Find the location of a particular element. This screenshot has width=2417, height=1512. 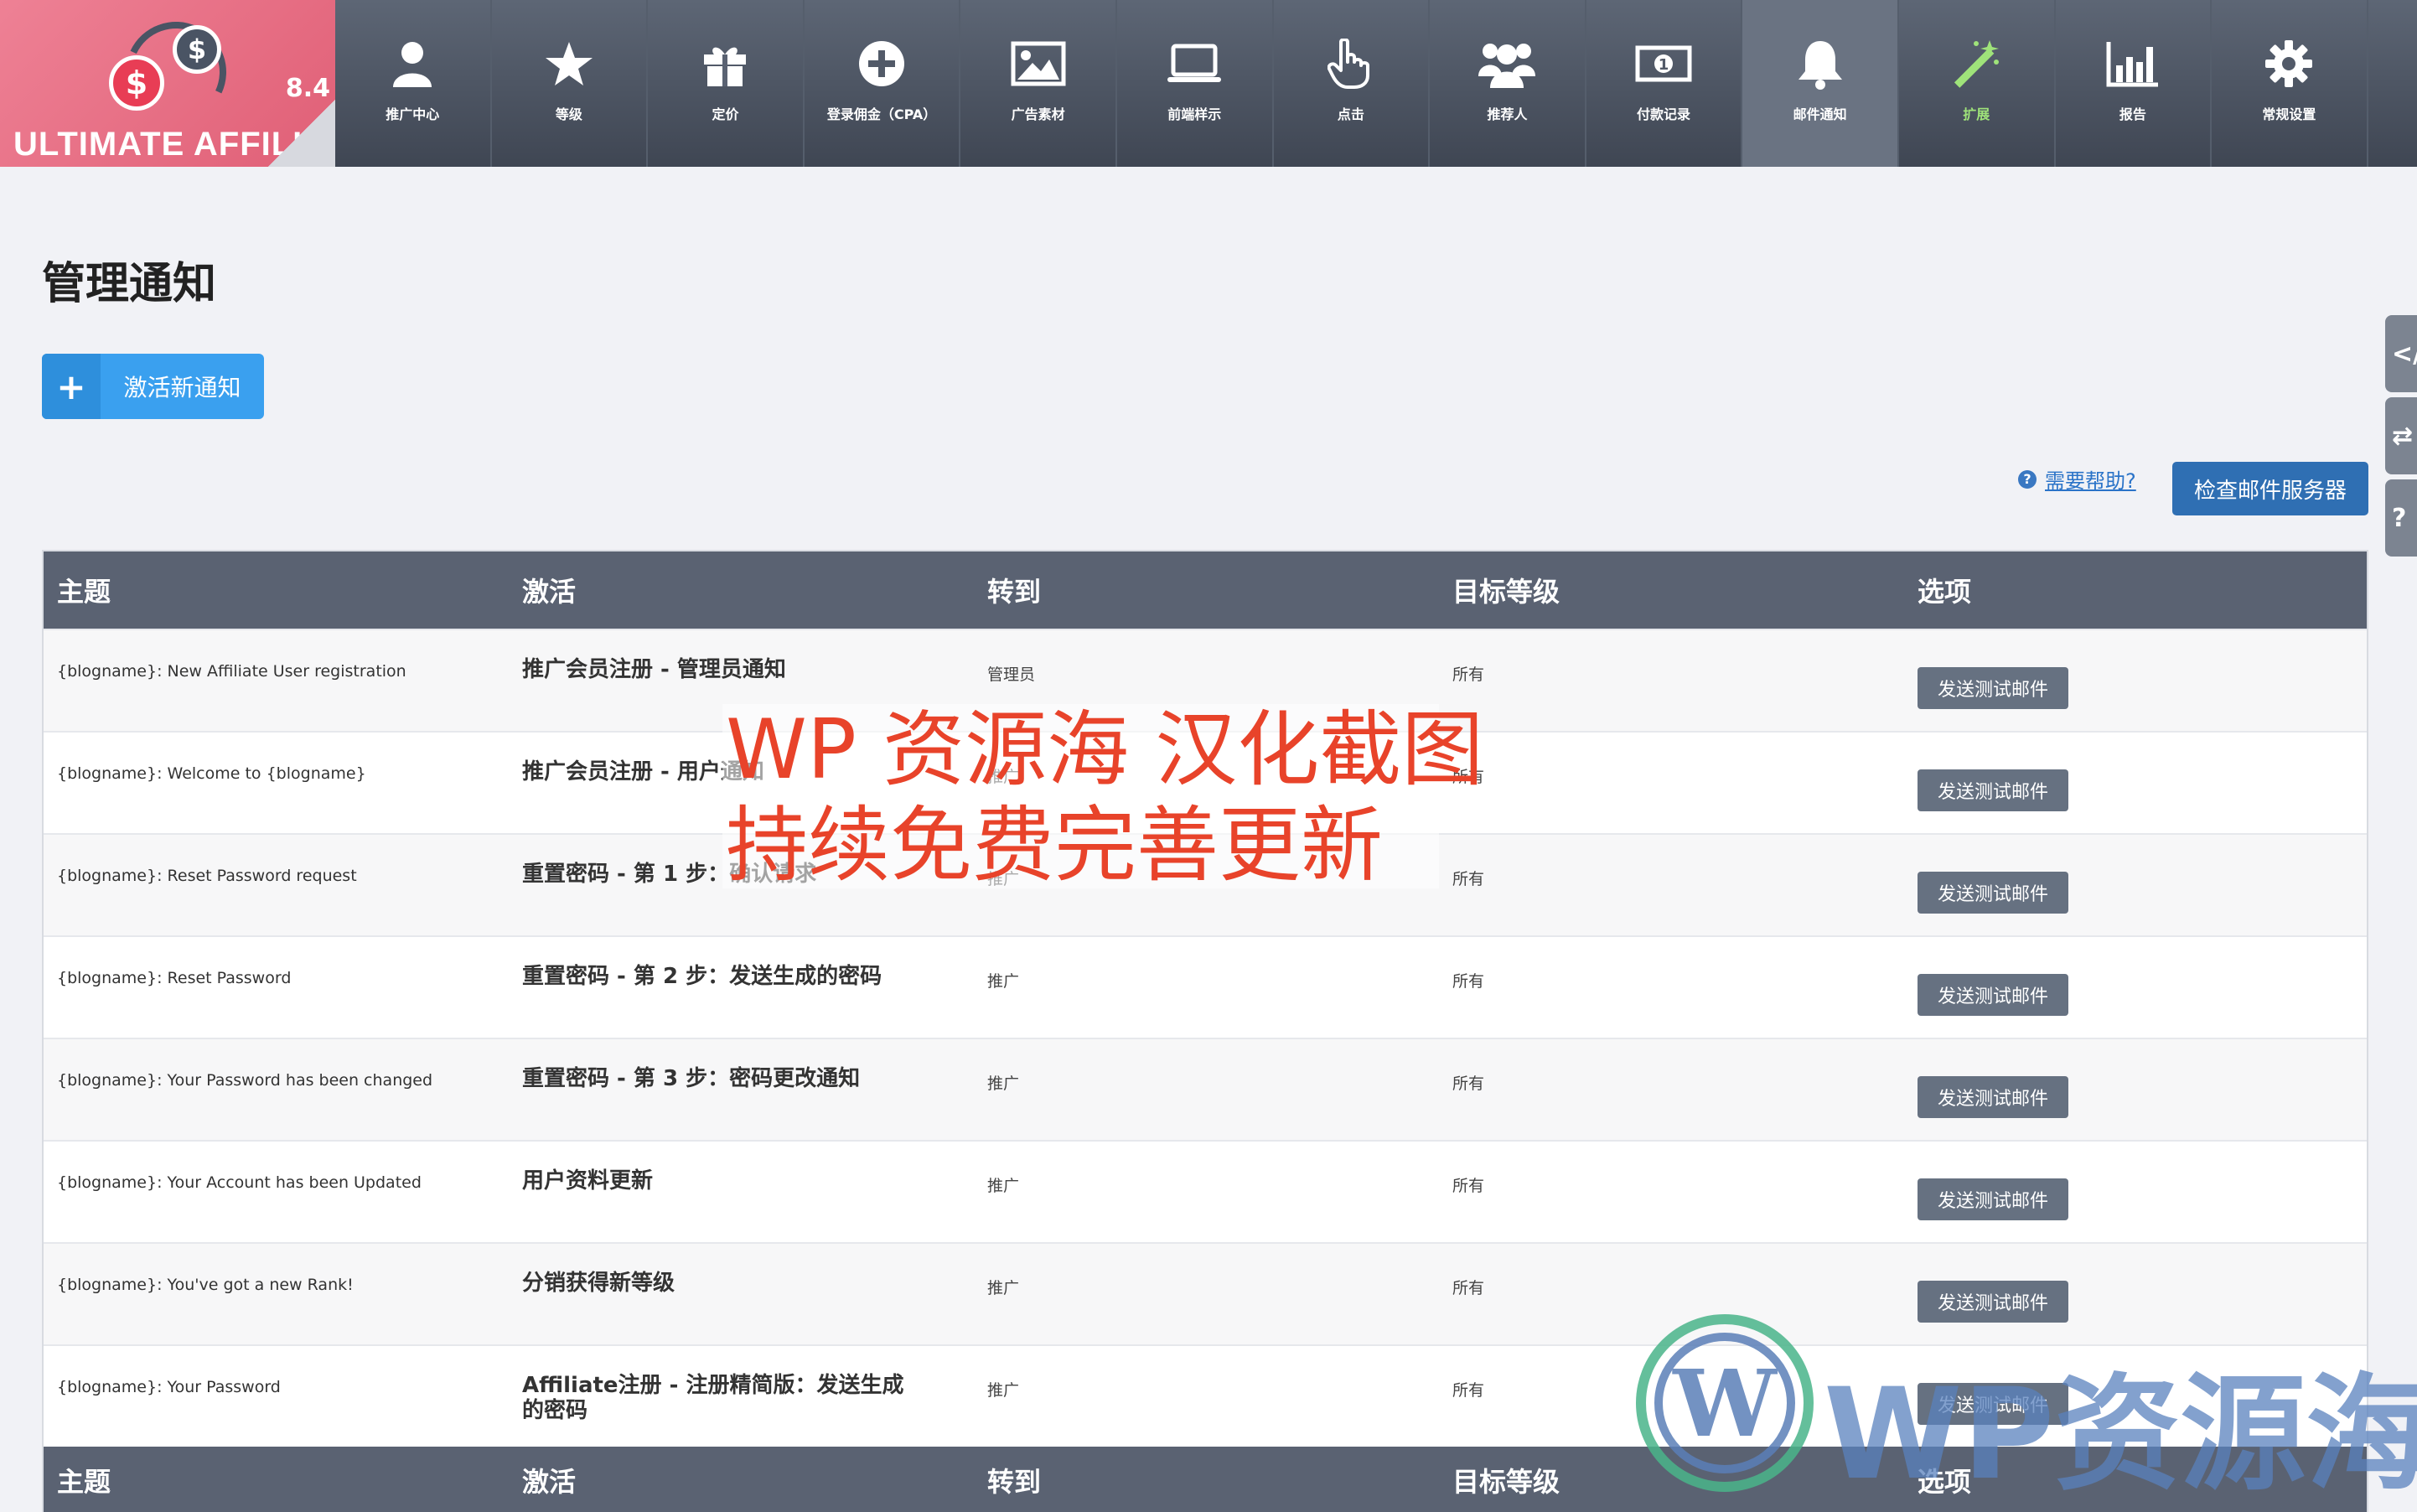

nav-label: 定价 is located at coordinates (725, 114).